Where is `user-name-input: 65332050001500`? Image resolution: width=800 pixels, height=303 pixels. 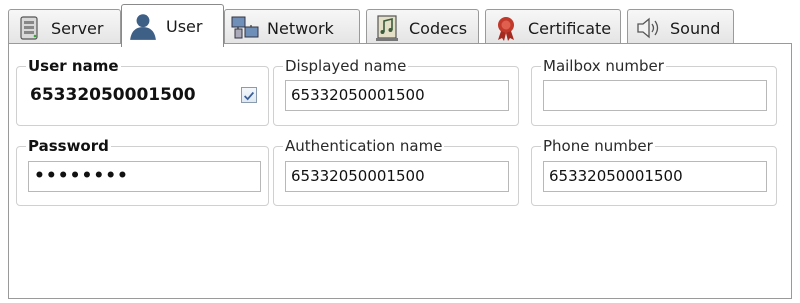 user-name-input: 65332050001500 is located at coordinates (127, 95).